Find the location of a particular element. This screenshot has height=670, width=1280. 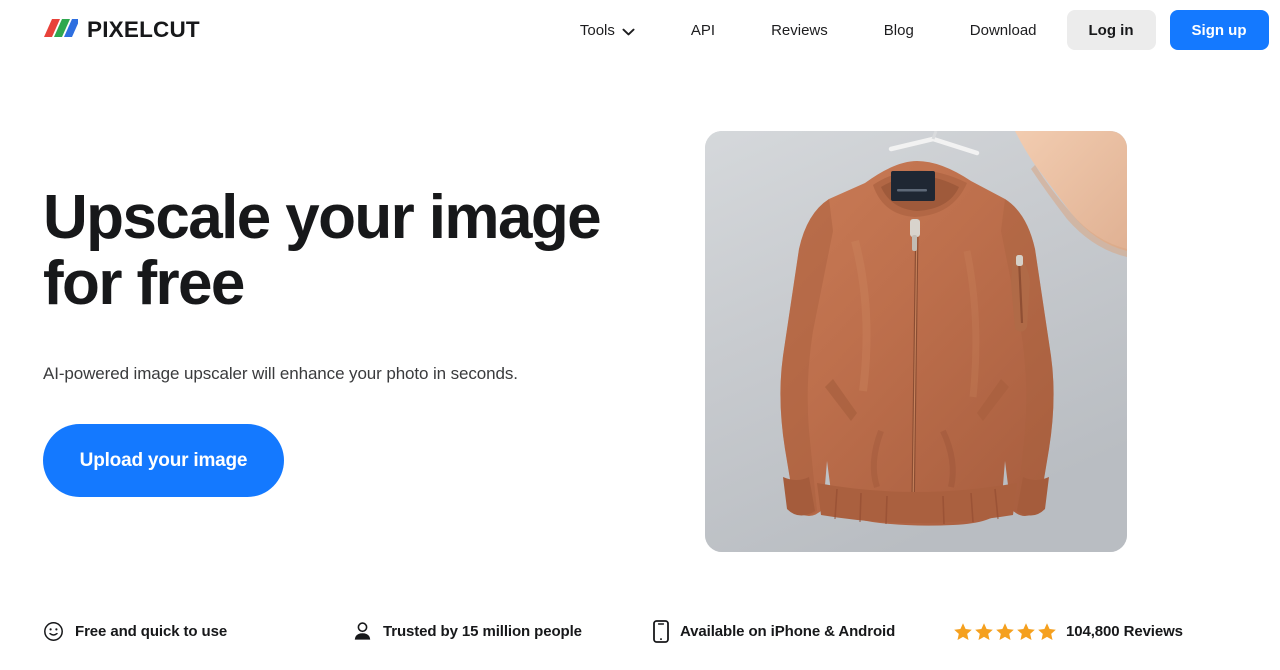

smiley-face-icon is located at coordinates (53, 631).